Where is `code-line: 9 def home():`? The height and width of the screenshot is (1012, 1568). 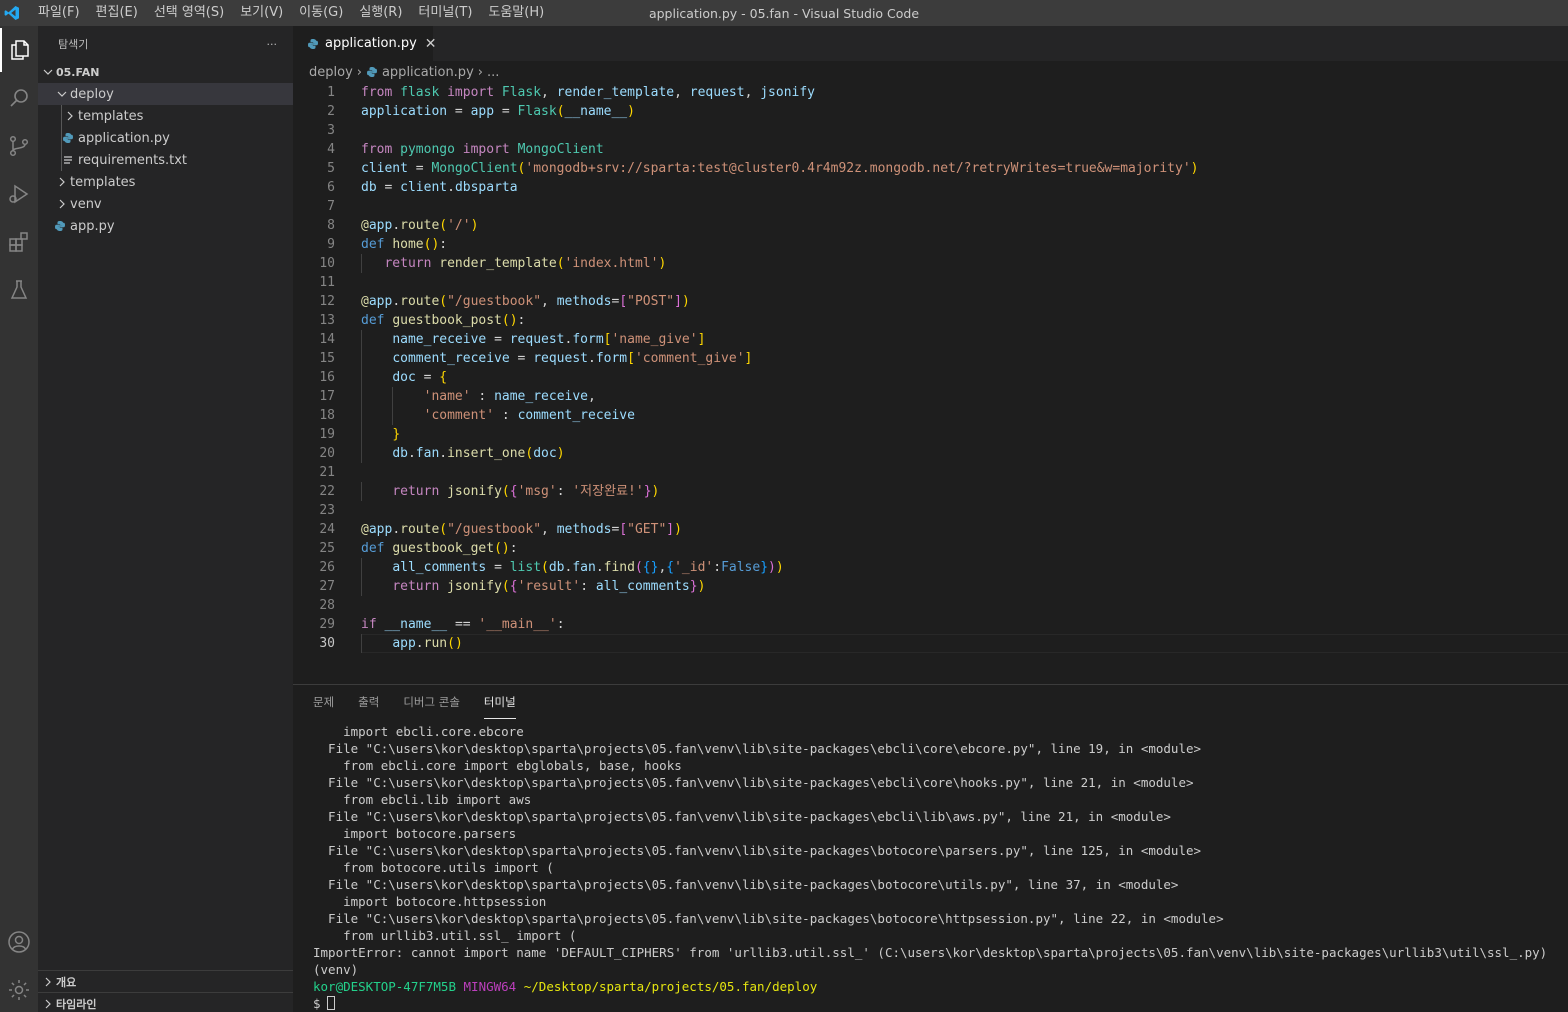 code-line: 9 def home(): is located at coordinates (930, 244).